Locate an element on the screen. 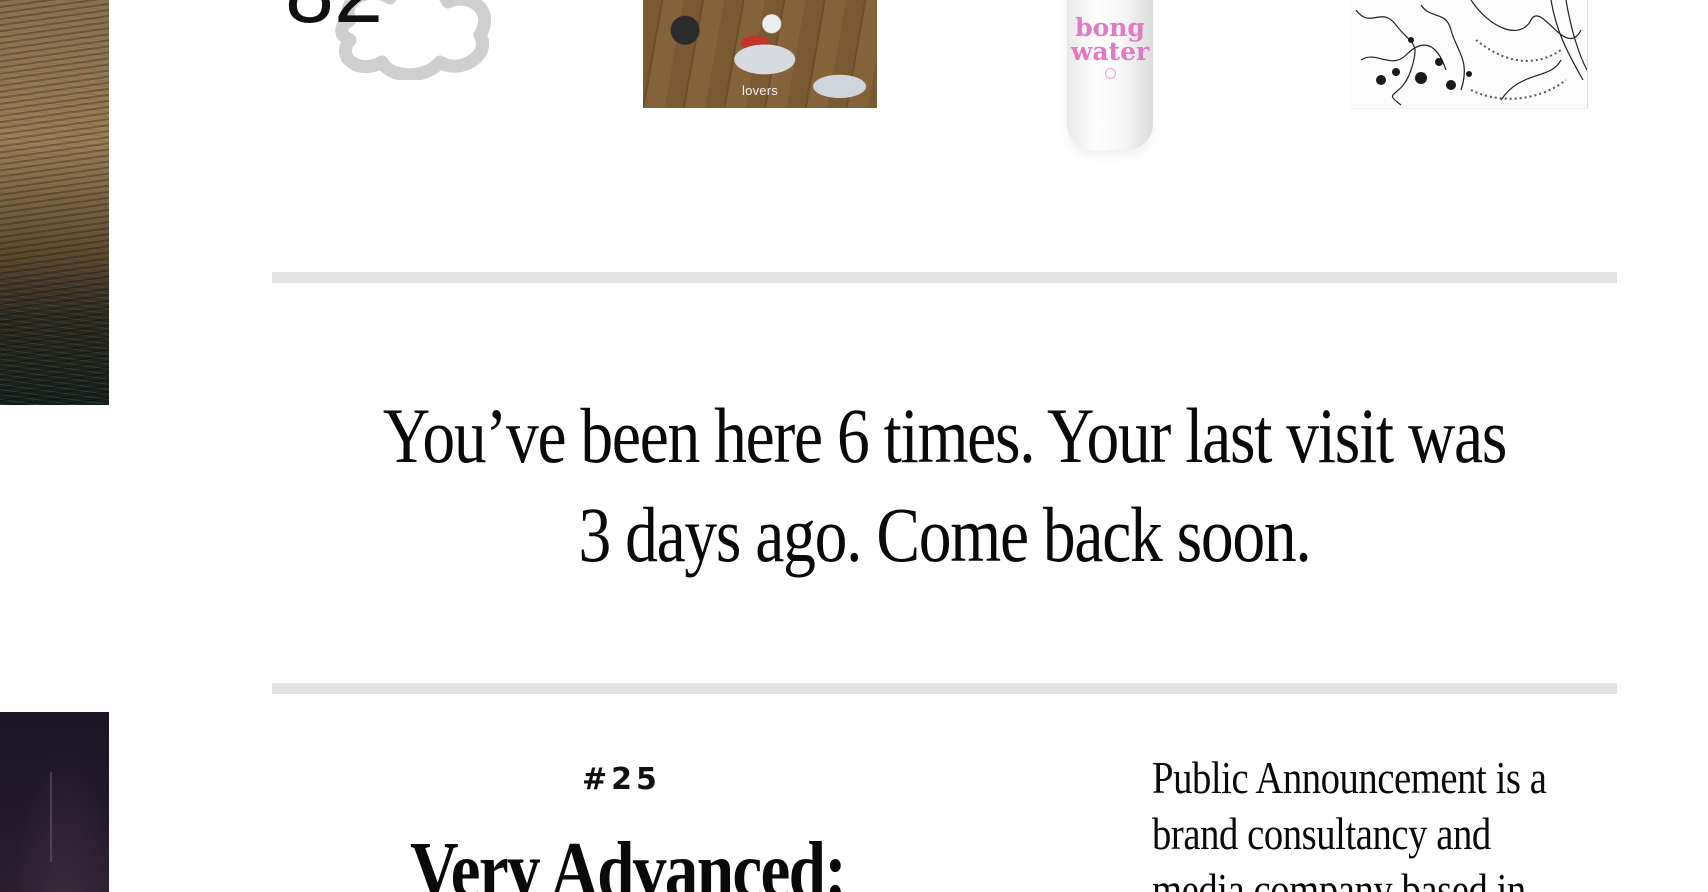 The height and width of the screenshot is (892, 1708). bottle-label-line2: water is located at coordinates (1110, 51).